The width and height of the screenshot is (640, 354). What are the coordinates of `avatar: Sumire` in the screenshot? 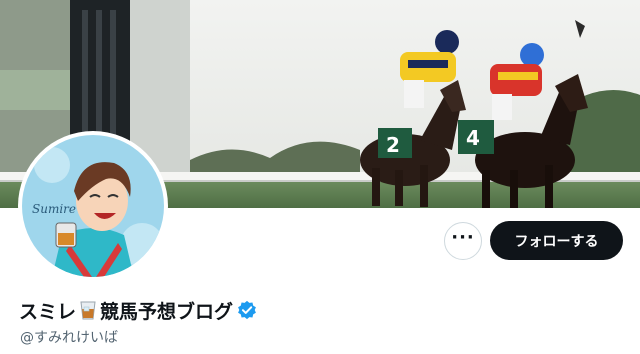 It's located at (93, 206).